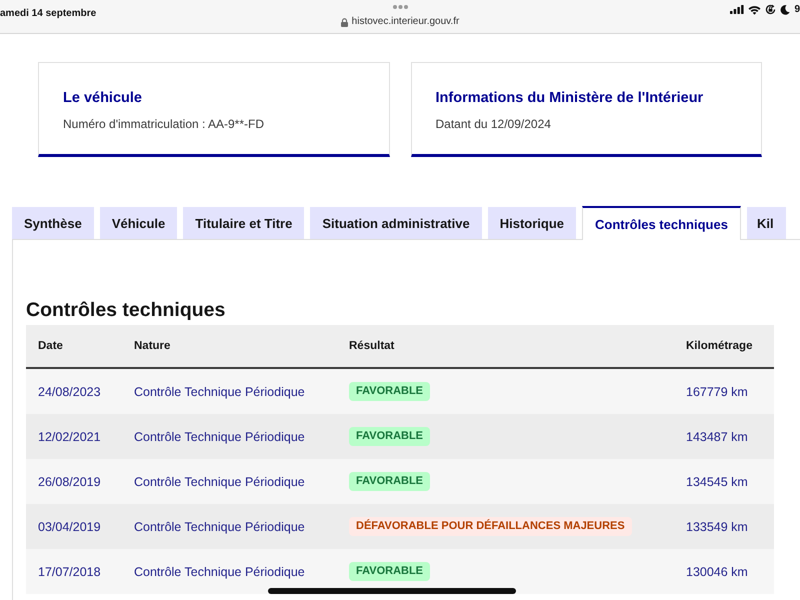 The image size is (800, 600). Describe the element at coordinates (69, 481) in the screenshot. I see `table-cell: 26/08/2019` at that location.